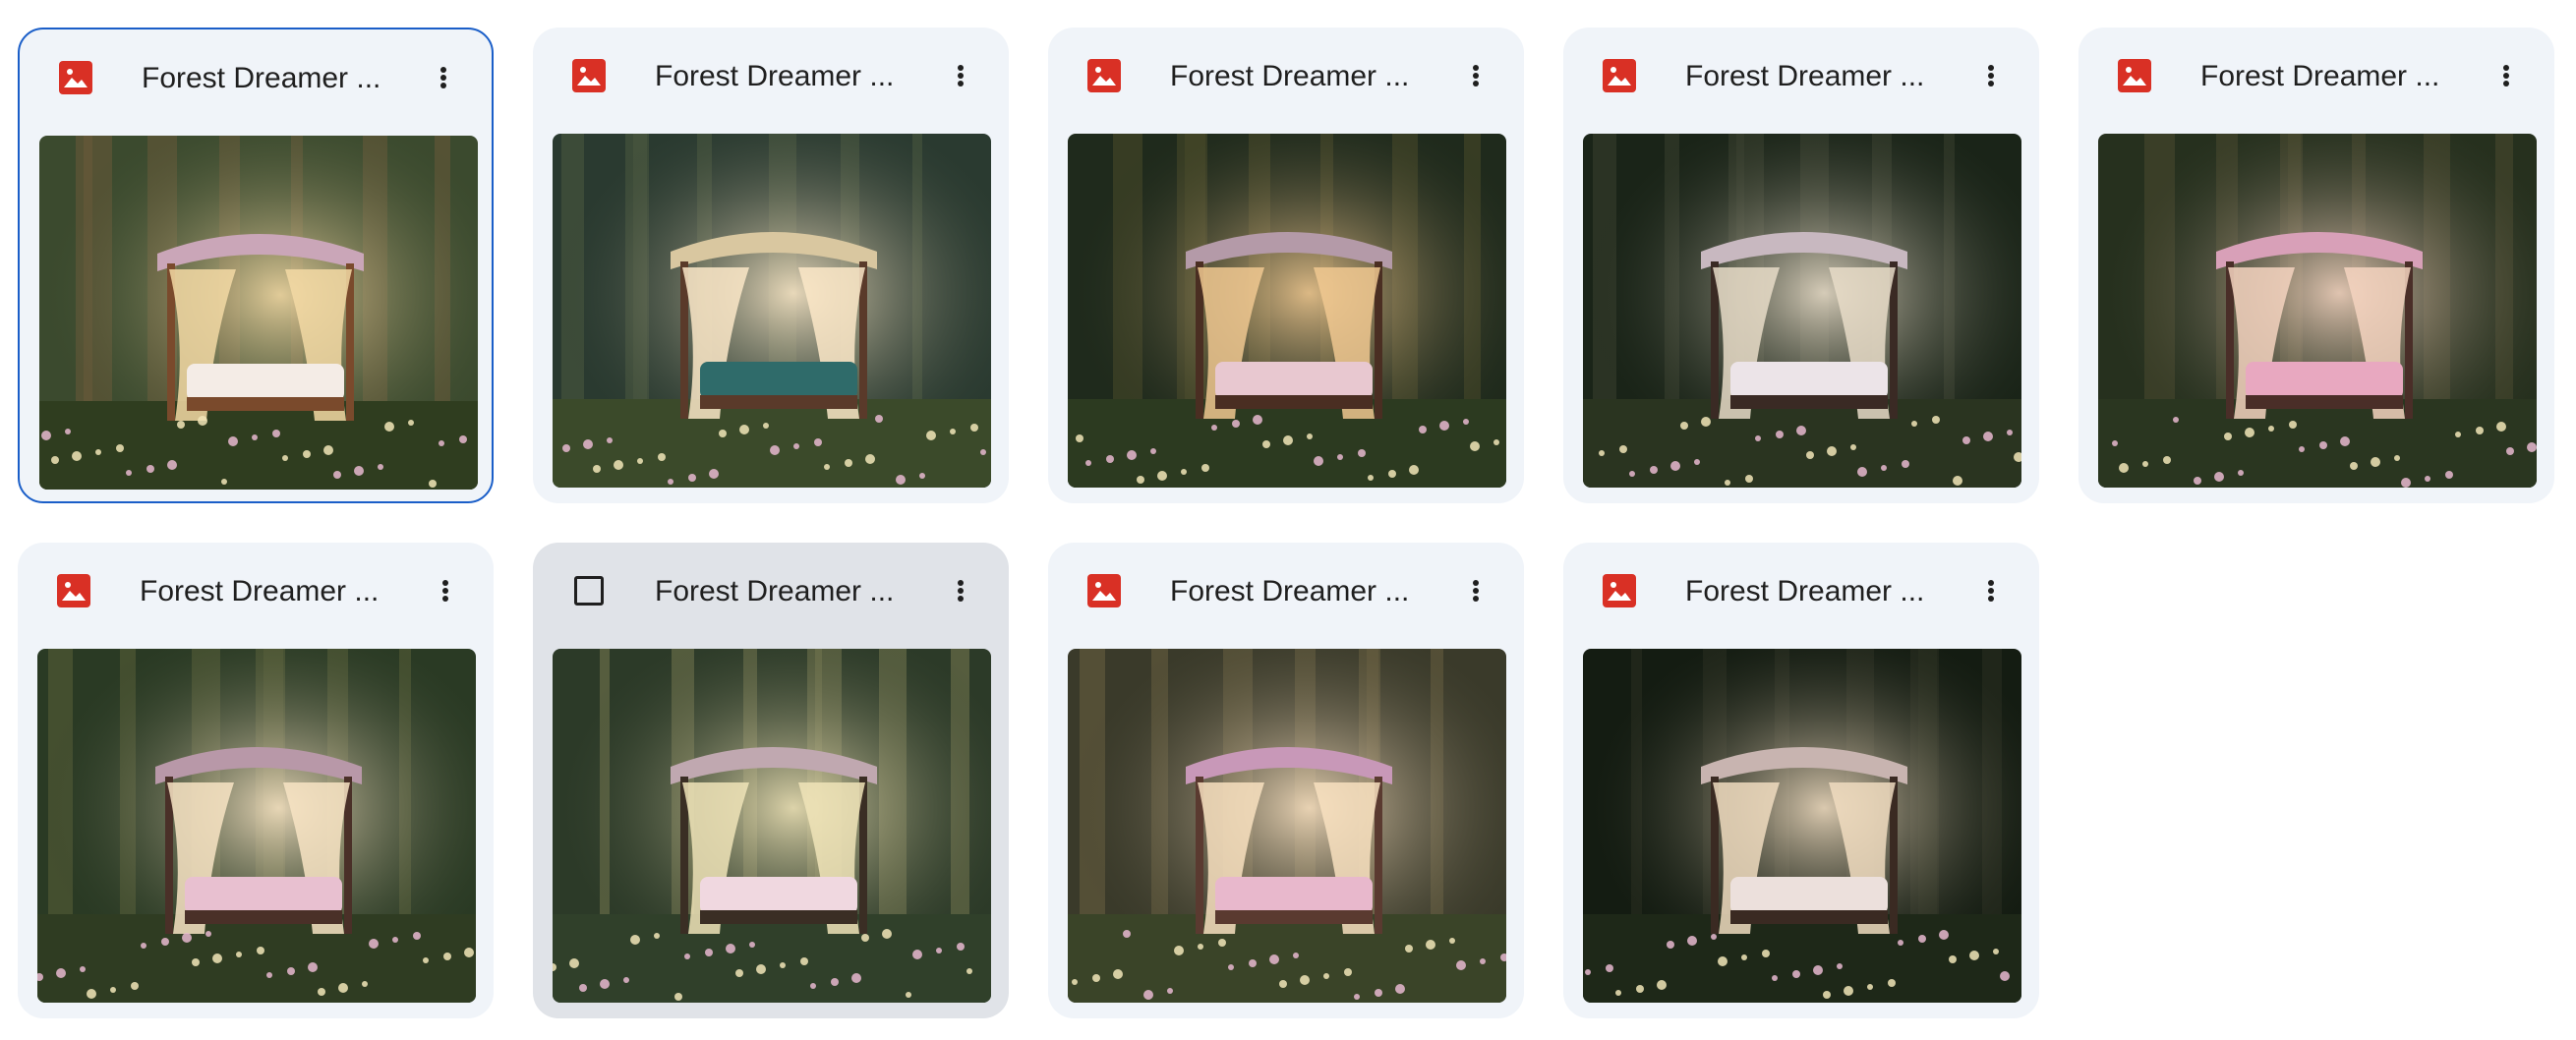 Image resolution: width=2576 pixels, height=1040 pixels. Describe the element at coordinates (589, 591) in the screenshot. I see `checkbox-icon` at that location.